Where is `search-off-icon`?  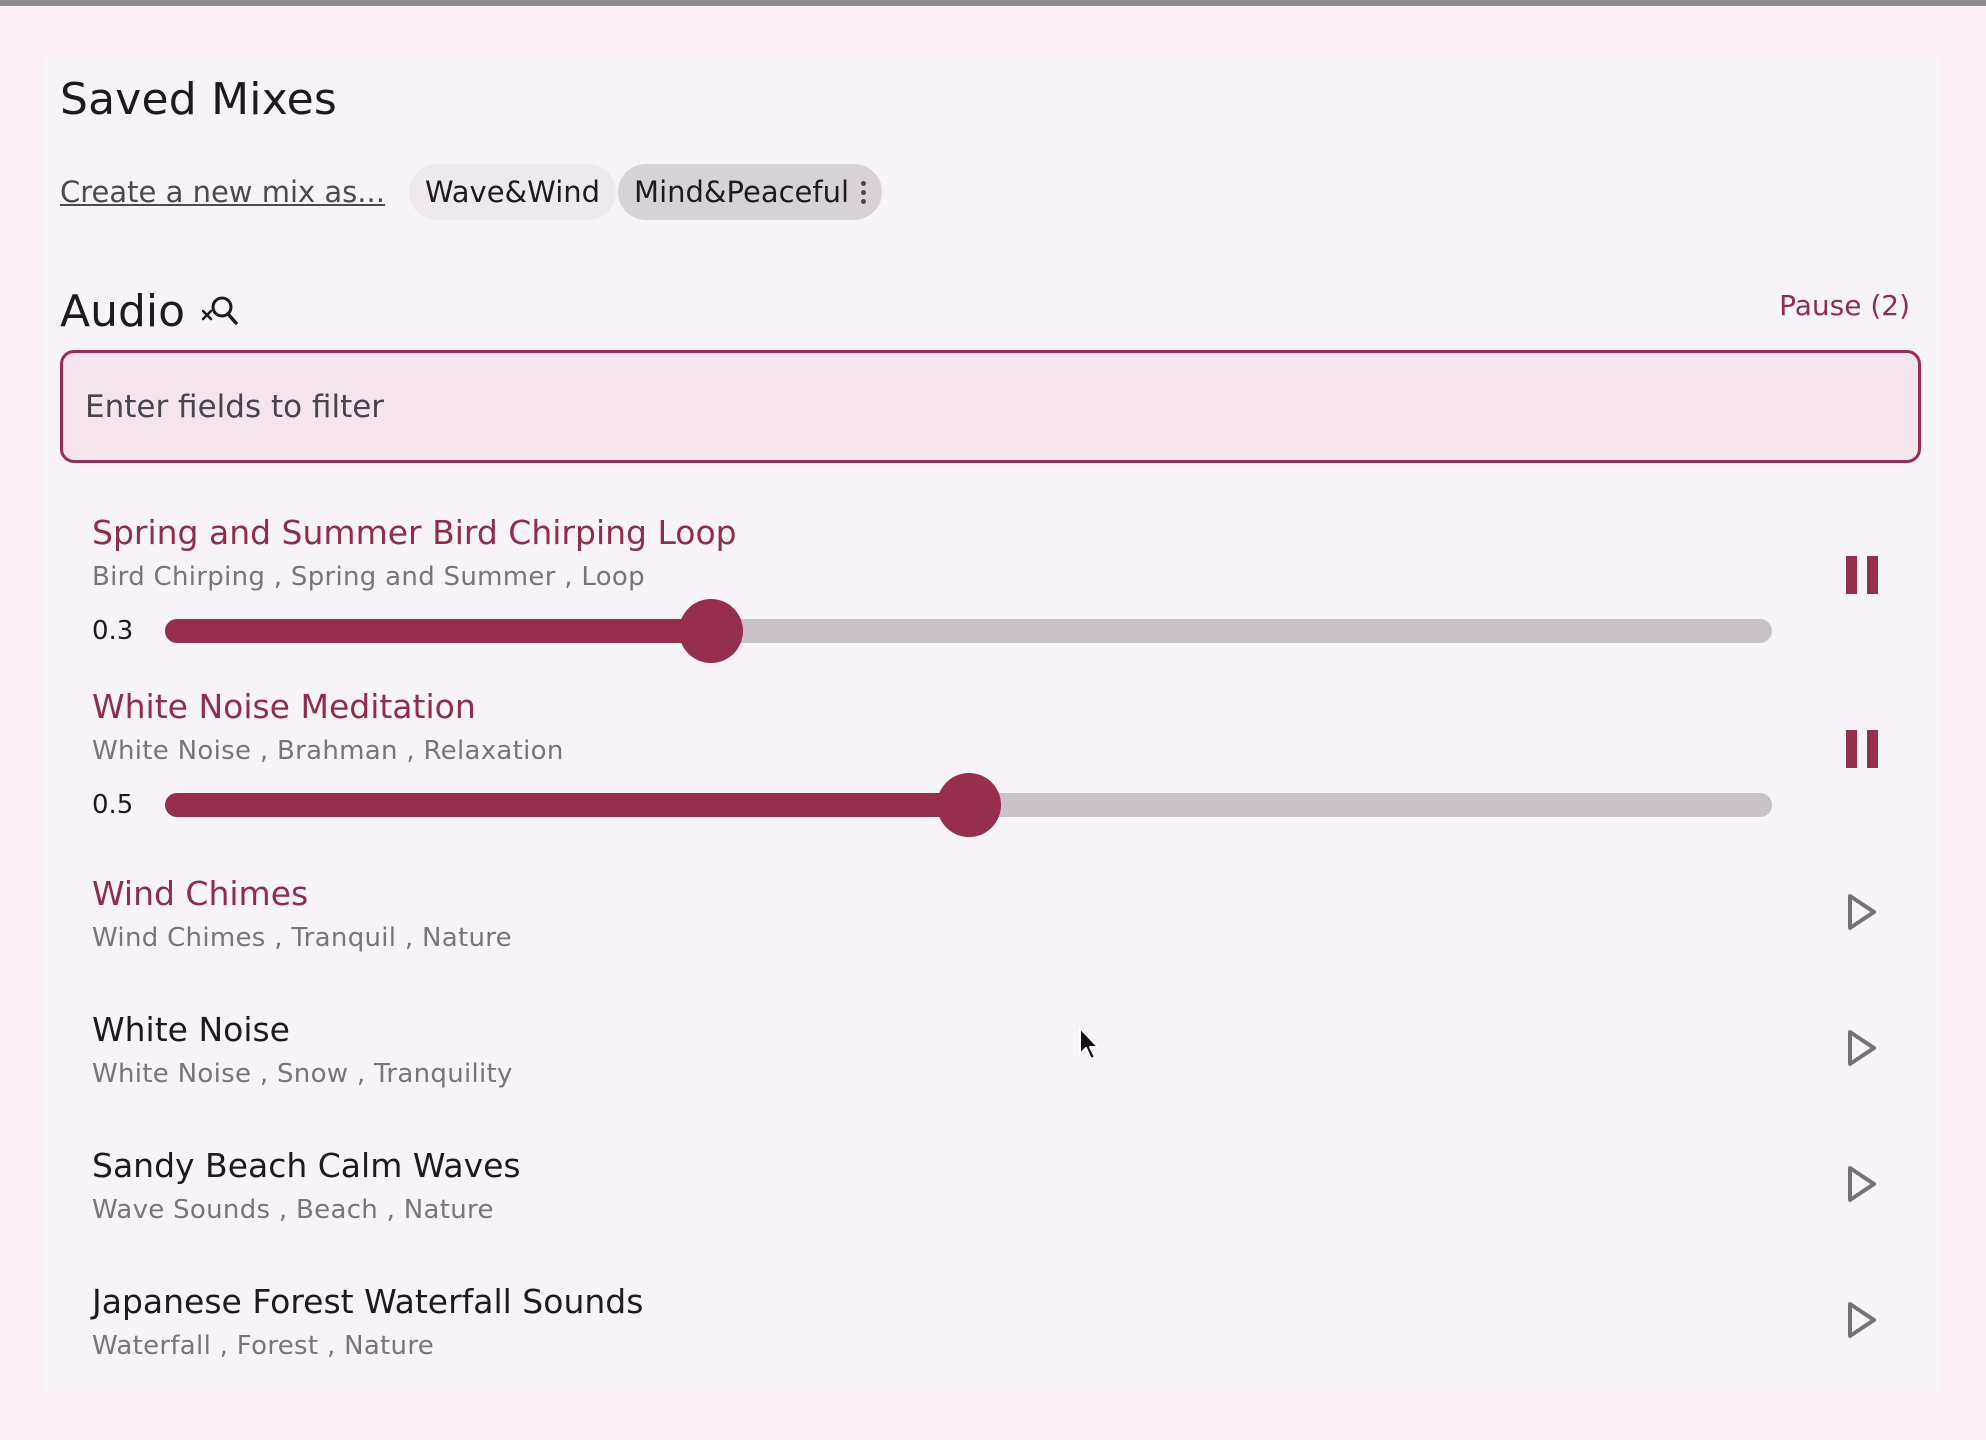 search-off-icon is located at coordinates (219, 312).